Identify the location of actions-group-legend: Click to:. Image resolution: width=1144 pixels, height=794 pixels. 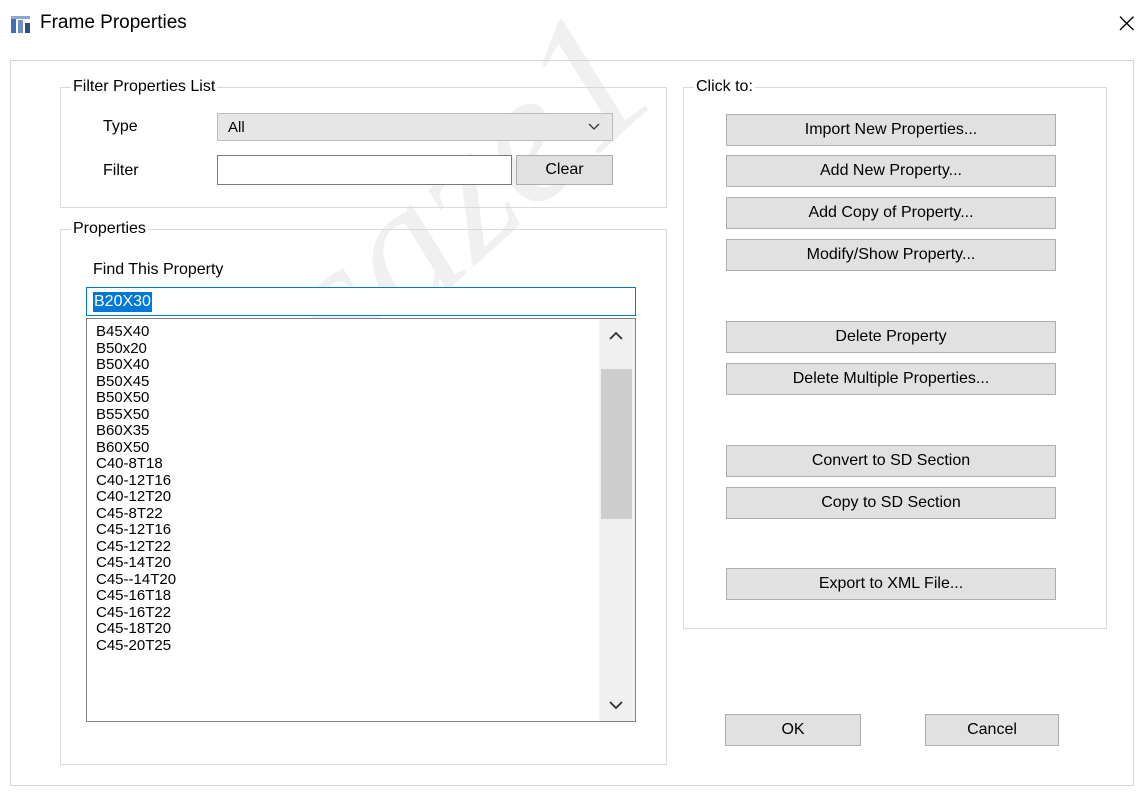
(724, 86).